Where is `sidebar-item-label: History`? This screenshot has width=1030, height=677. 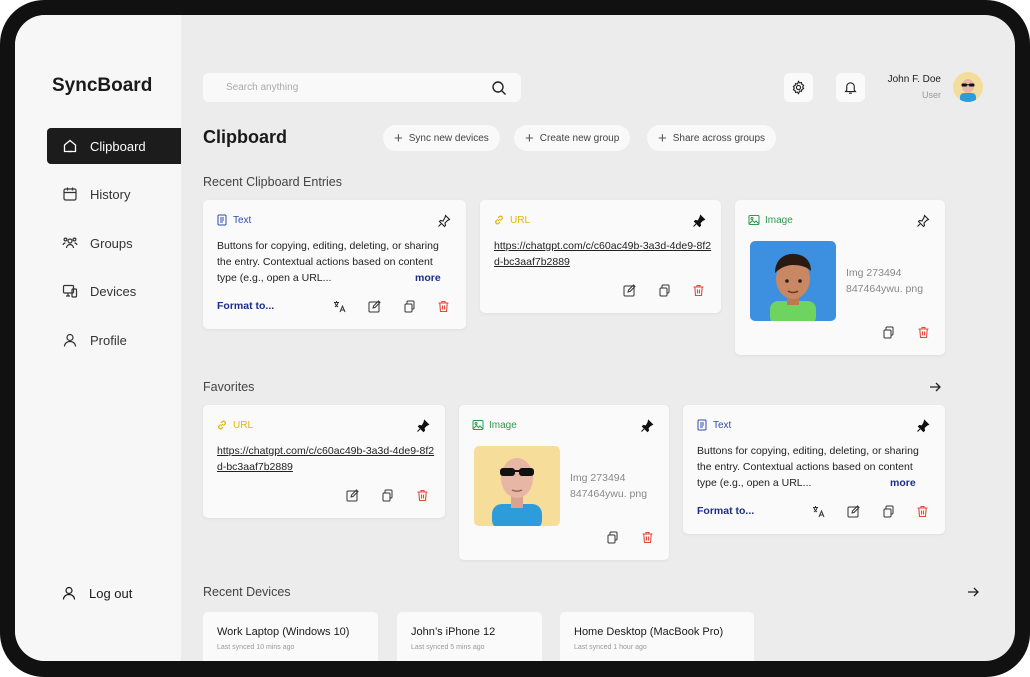 sidebar-item-label: History is located at coordinates (110, 194).